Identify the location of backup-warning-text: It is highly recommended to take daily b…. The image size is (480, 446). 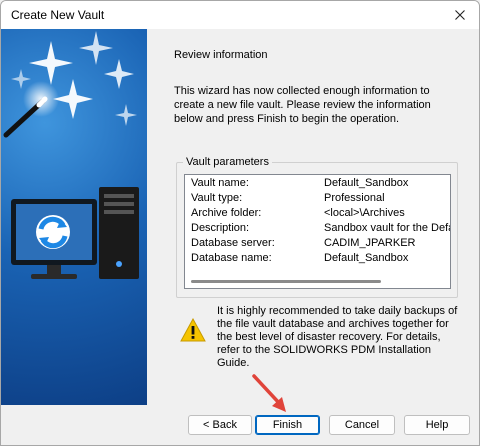
(337, 337).